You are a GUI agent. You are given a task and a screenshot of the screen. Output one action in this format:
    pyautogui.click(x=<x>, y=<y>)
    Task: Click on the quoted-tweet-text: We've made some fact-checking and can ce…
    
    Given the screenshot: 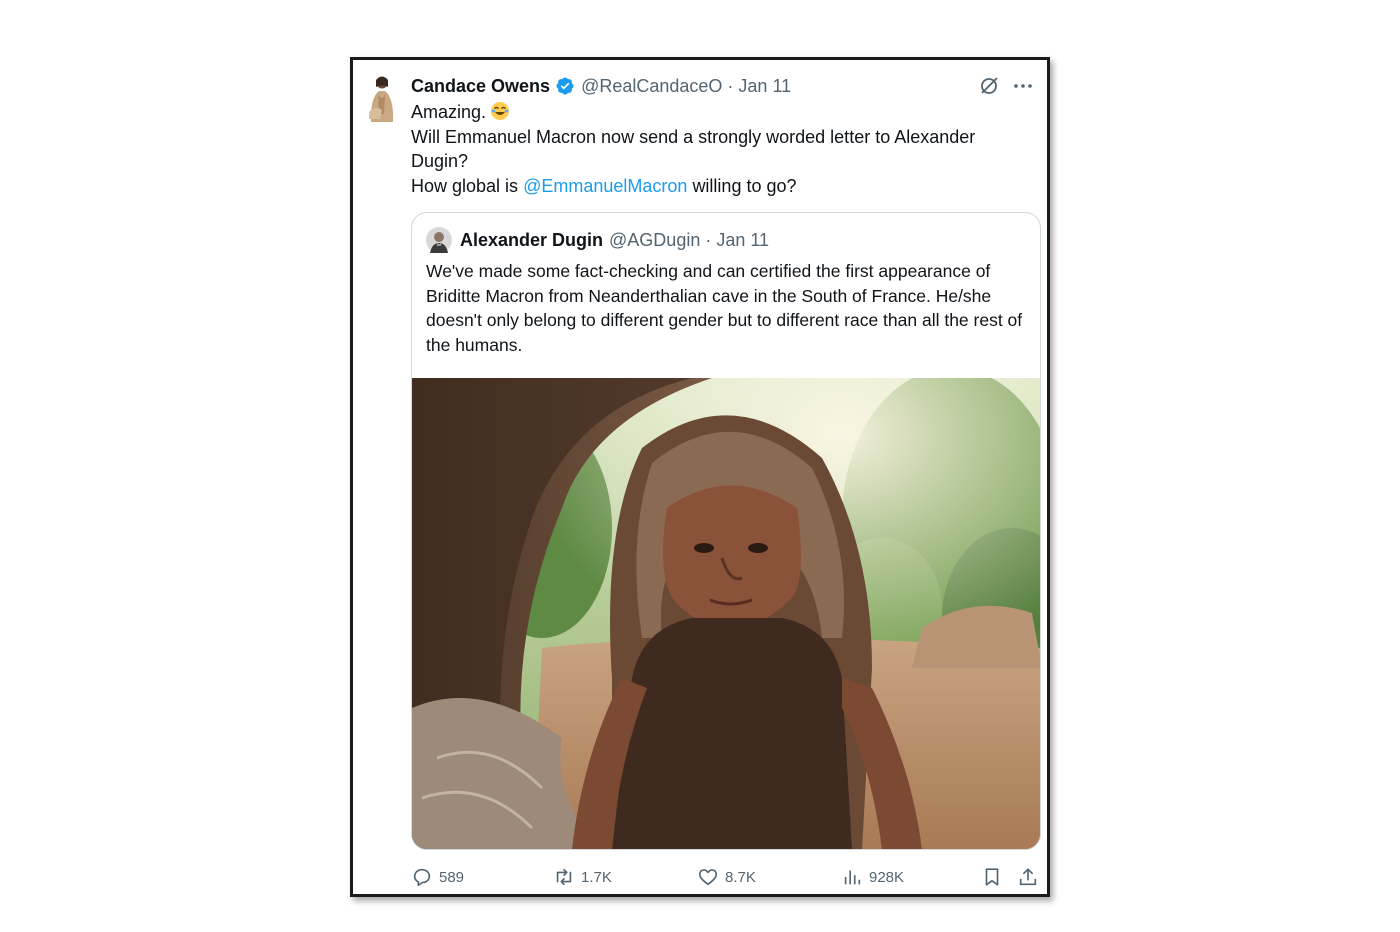 What is the action you would take?
    pyautogui.click(x=724, y=308)
    